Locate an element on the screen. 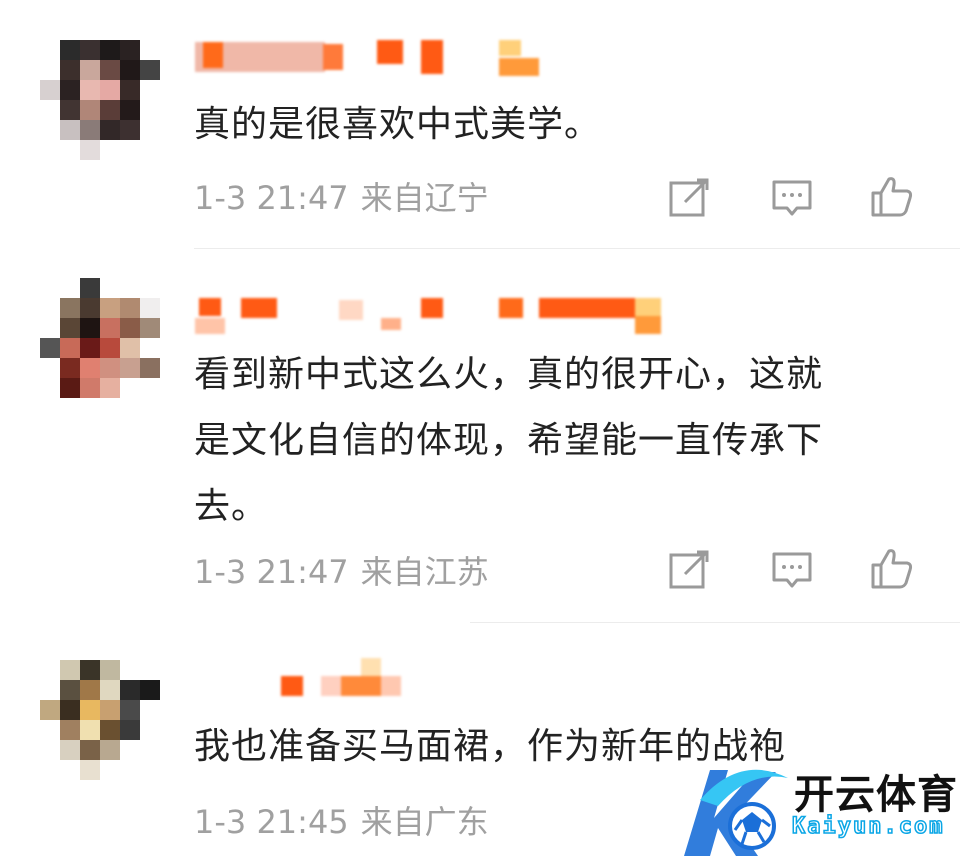 This screenshot has width=960, height=862. comment-meta: 1-3 21:45 来自广东 is located at coordinates (341, 822).